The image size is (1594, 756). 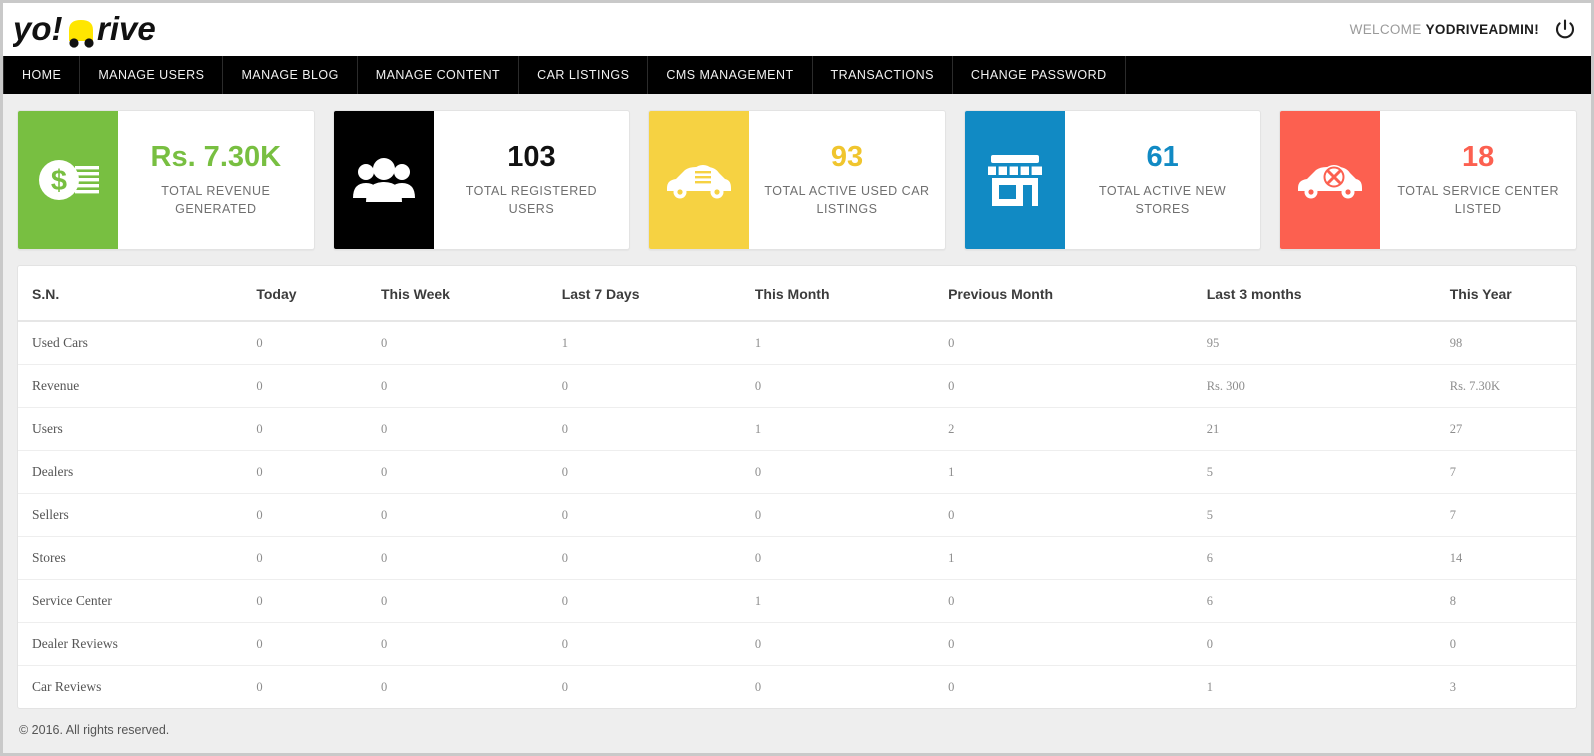 I want to click on table-row: Used Cars 0 0 1 1 0 95 98, so click(x=797, y=343).